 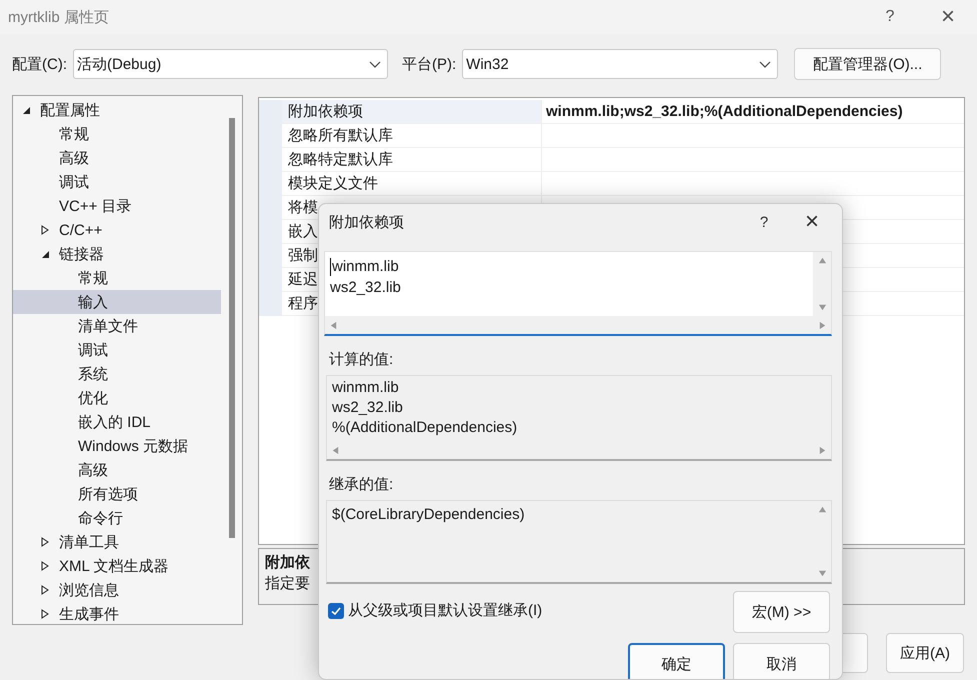 What do you see at coordinates (117, 590) in the screenshot?
I see `tree-item: 浏览信息` at bounding box center [117, 590].